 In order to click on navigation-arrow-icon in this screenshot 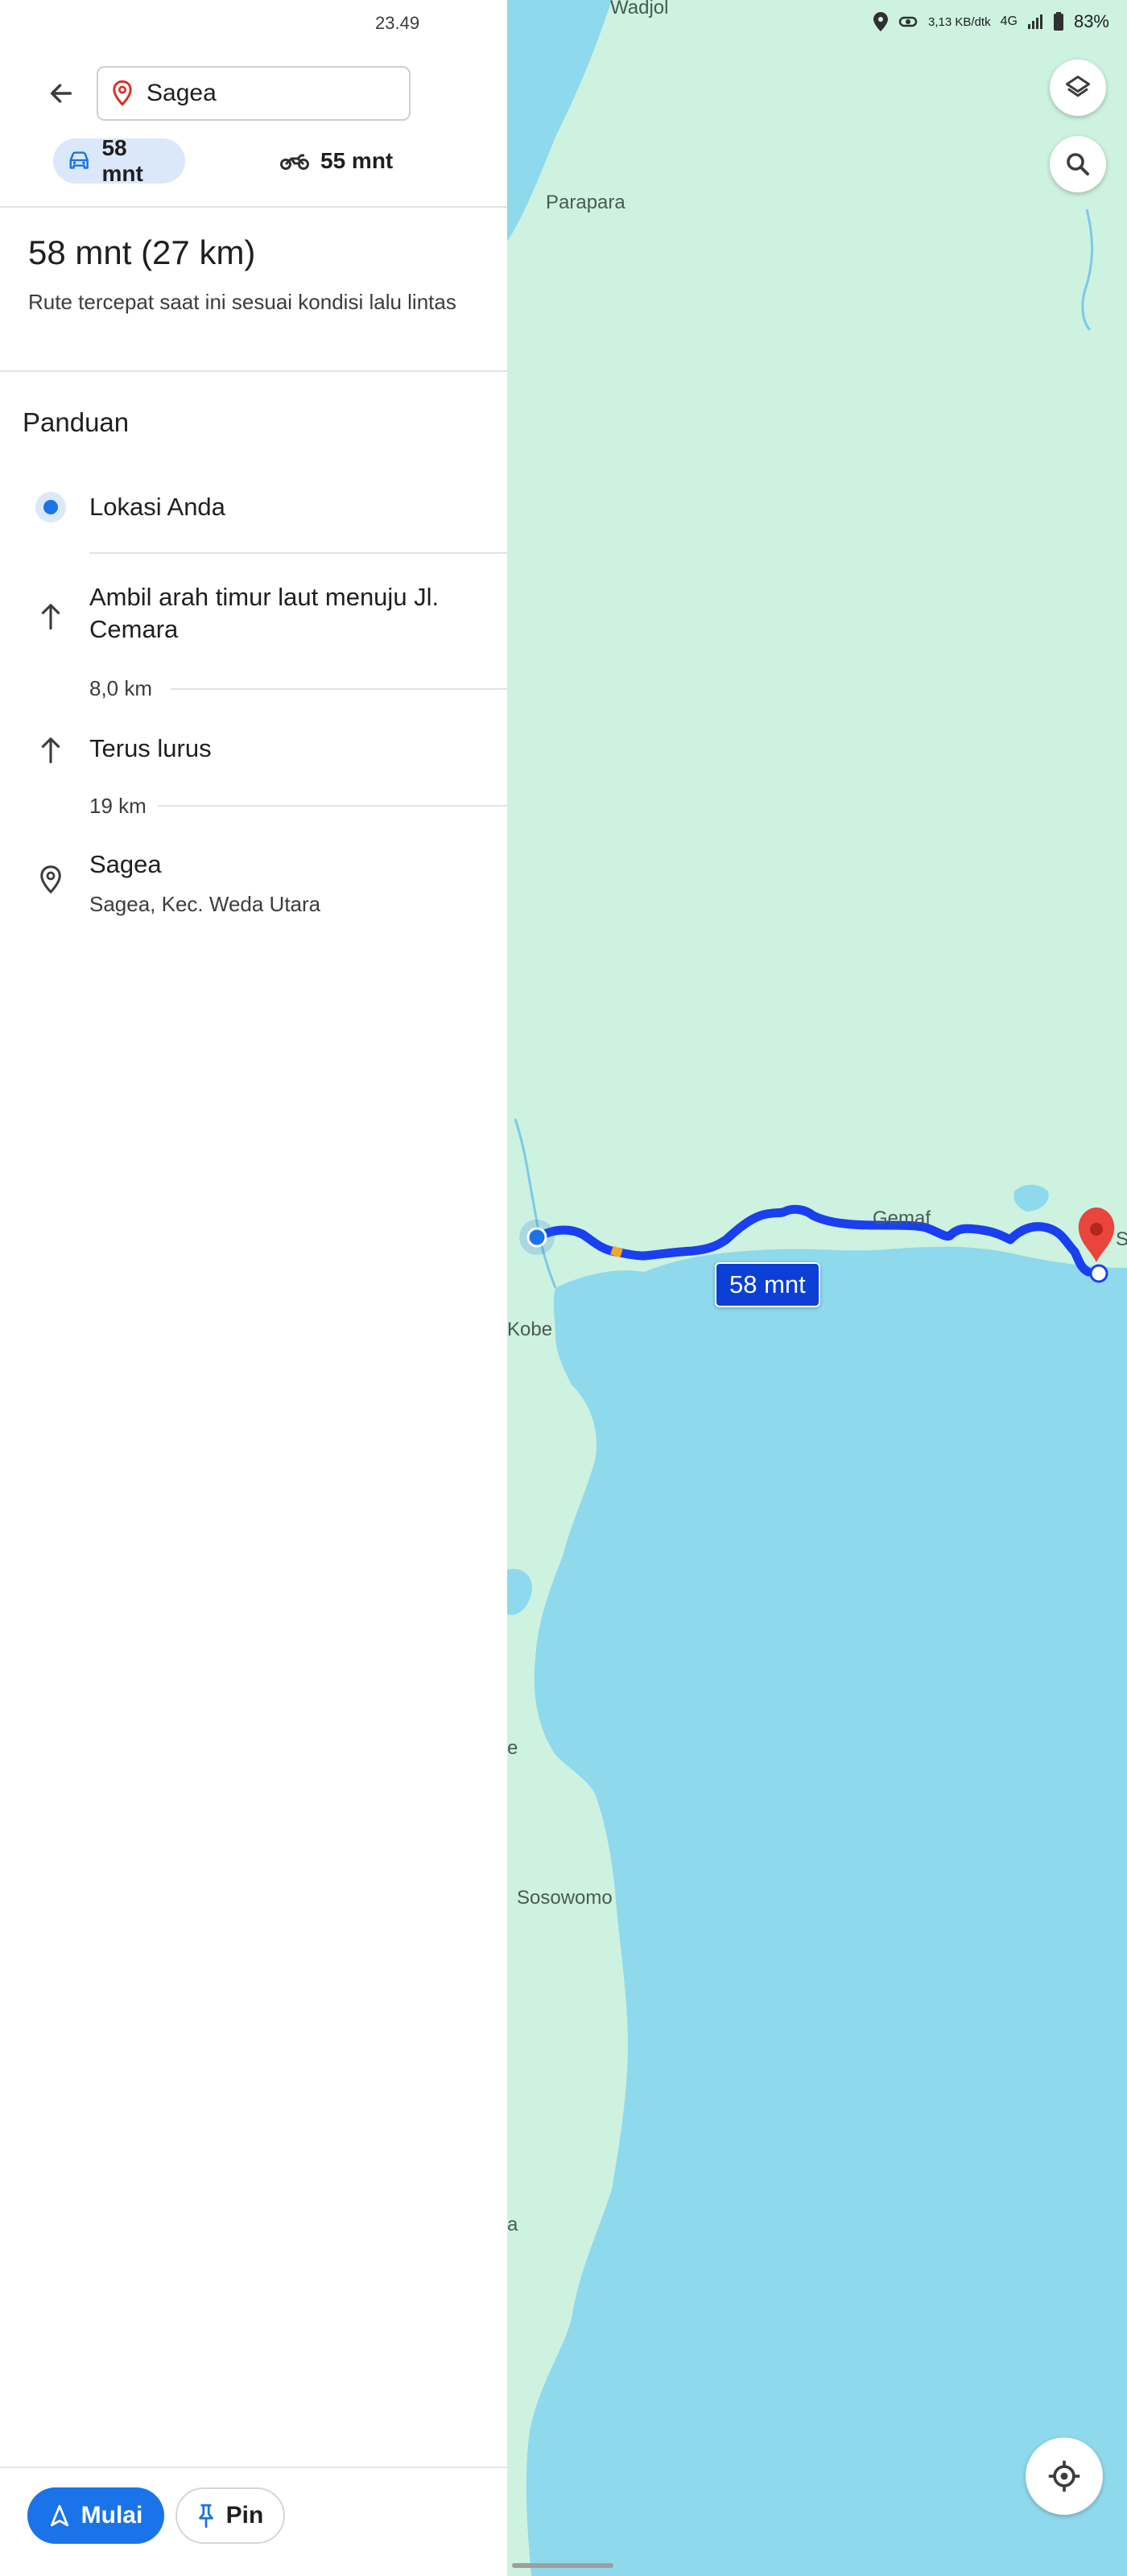, I will do `click(59, 2515)`.